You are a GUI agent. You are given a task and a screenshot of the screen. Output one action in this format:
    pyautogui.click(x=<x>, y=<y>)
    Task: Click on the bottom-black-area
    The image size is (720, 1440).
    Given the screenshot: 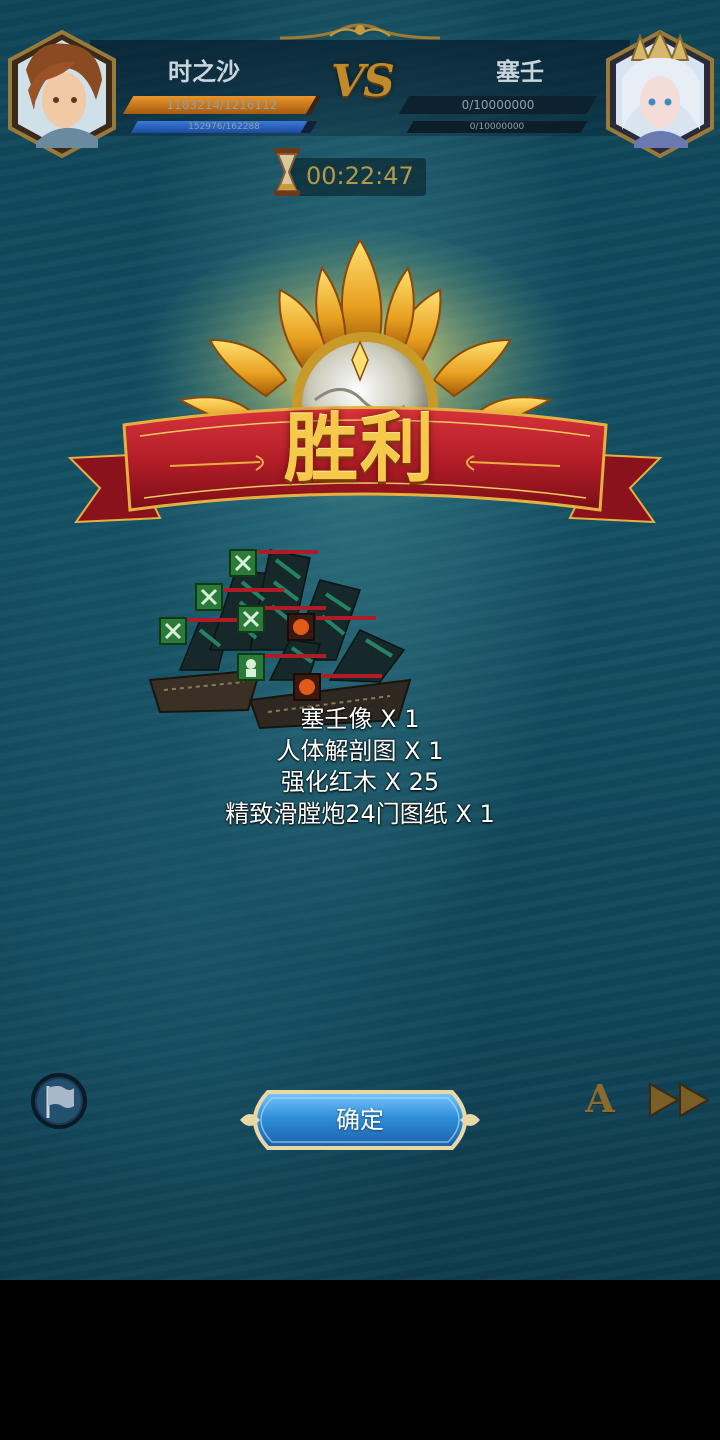 What is the action you would take?
    pyautogui.click(x=360, y=1360)
    